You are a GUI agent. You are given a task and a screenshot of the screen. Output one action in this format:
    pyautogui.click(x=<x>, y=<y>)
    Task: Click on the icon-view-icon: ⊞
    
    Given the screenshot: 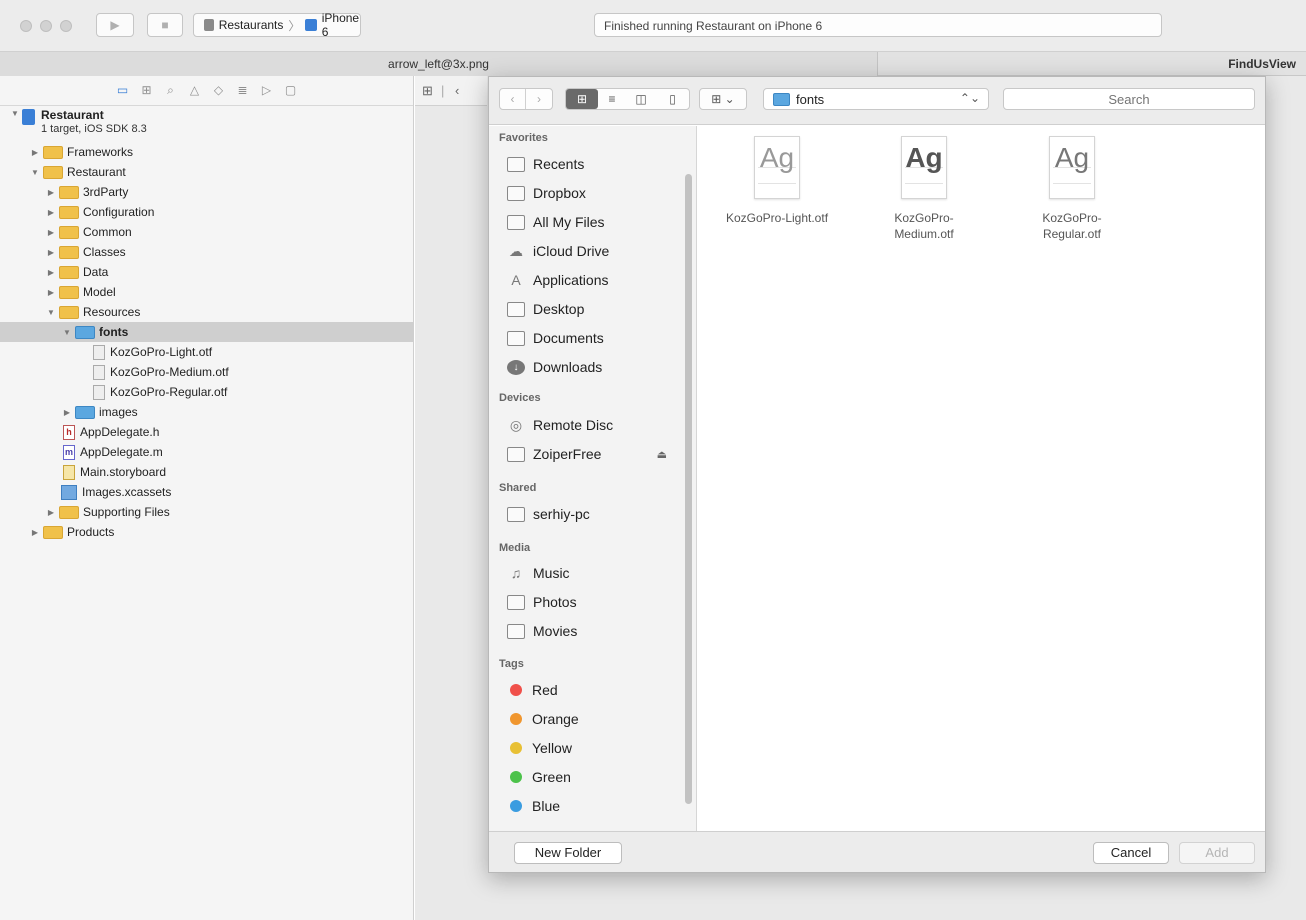 What is the action you would take?
    pyautogui.click(x=582, y=99)
    